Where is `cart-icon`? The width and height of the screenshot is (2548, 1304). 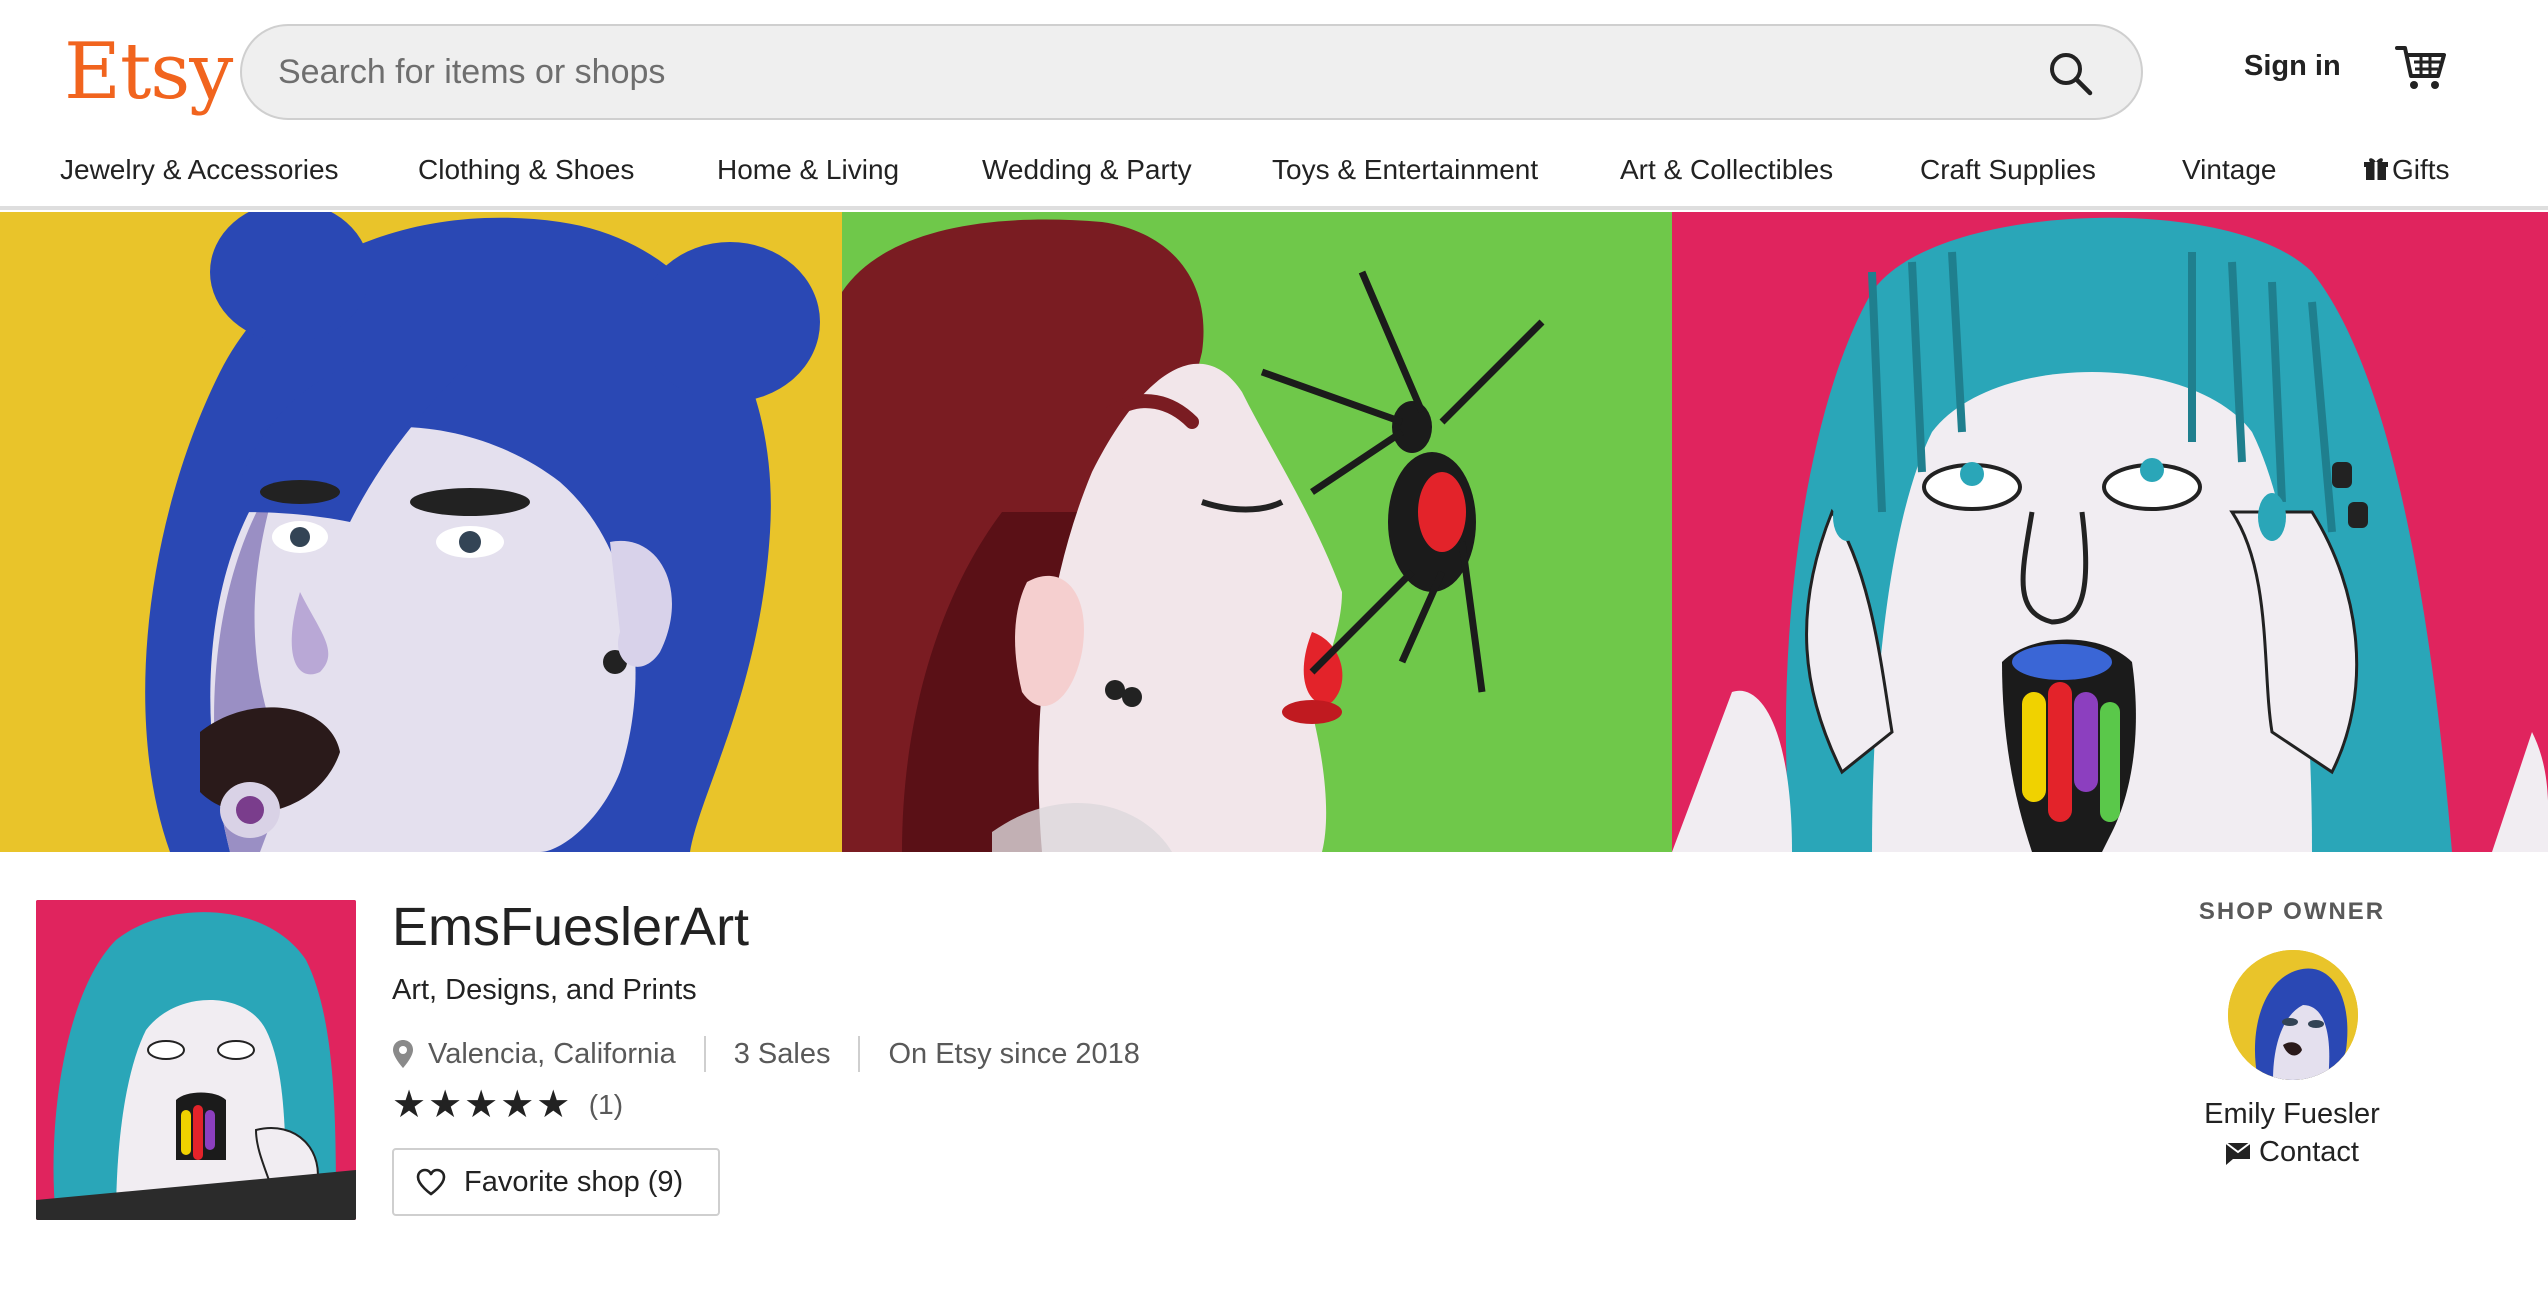 cart-icon is located at coordinates (2421, 67).